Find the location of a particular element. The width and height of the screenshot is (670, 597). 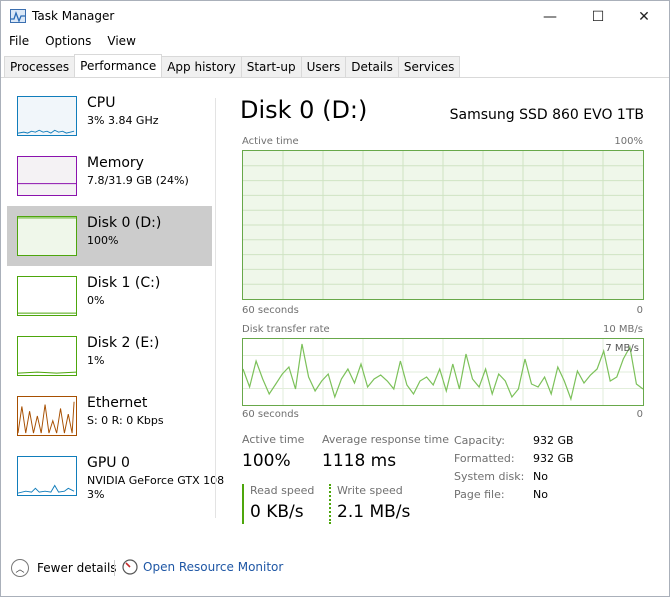

menu-bar: File Options View is located at coordinates (335, 42).